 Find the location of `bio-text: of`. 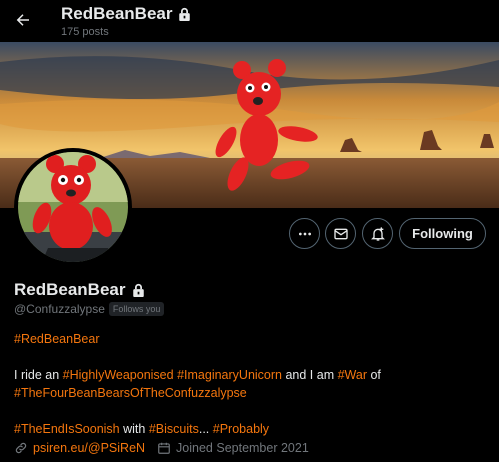

bio-text: of is located at coordinates (374, 375).